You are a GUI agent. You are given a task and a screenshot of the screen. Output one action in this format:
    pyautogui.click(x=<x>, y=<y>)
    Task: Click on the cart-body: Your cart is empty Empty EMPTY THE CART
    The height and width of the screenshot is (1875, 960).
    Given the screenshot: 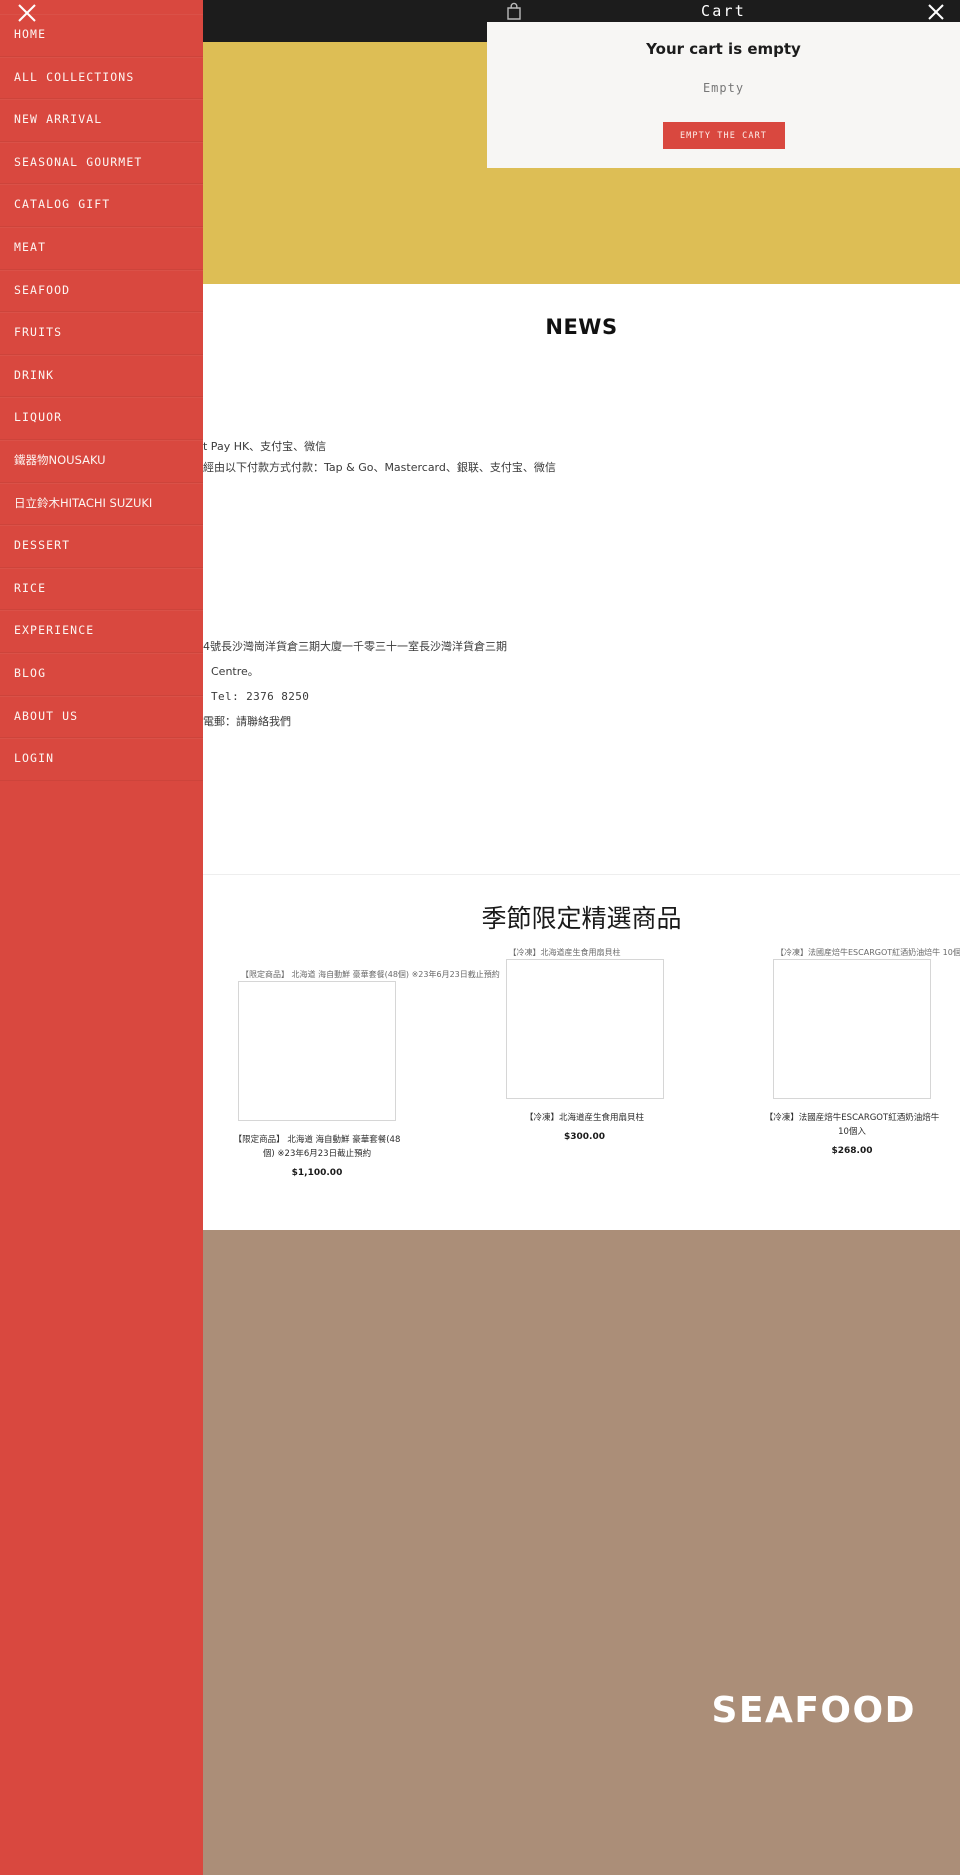 What is the action you would take?
    pyautogui.click(x=723, y=95)
    